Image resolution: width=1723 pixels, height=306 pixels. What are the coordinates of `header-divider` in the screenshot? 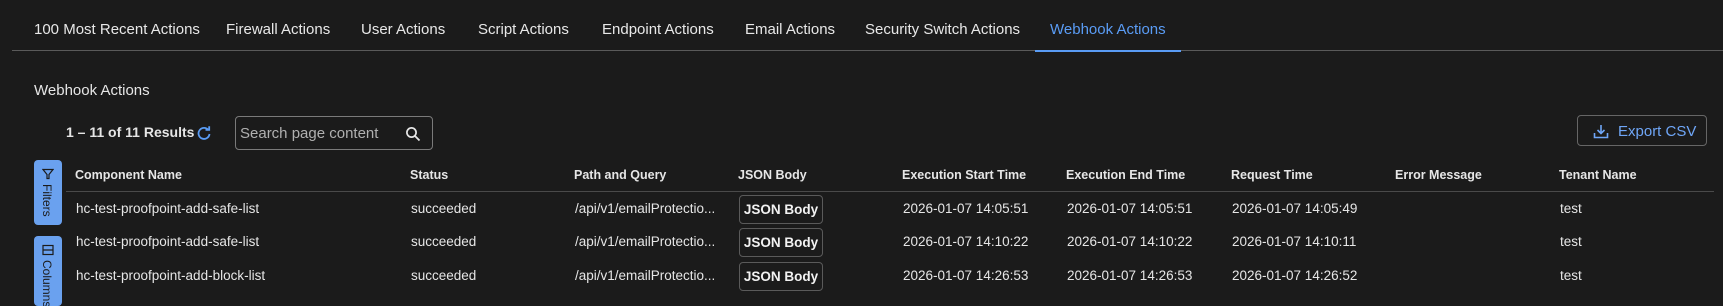 It's located at (890, 191).